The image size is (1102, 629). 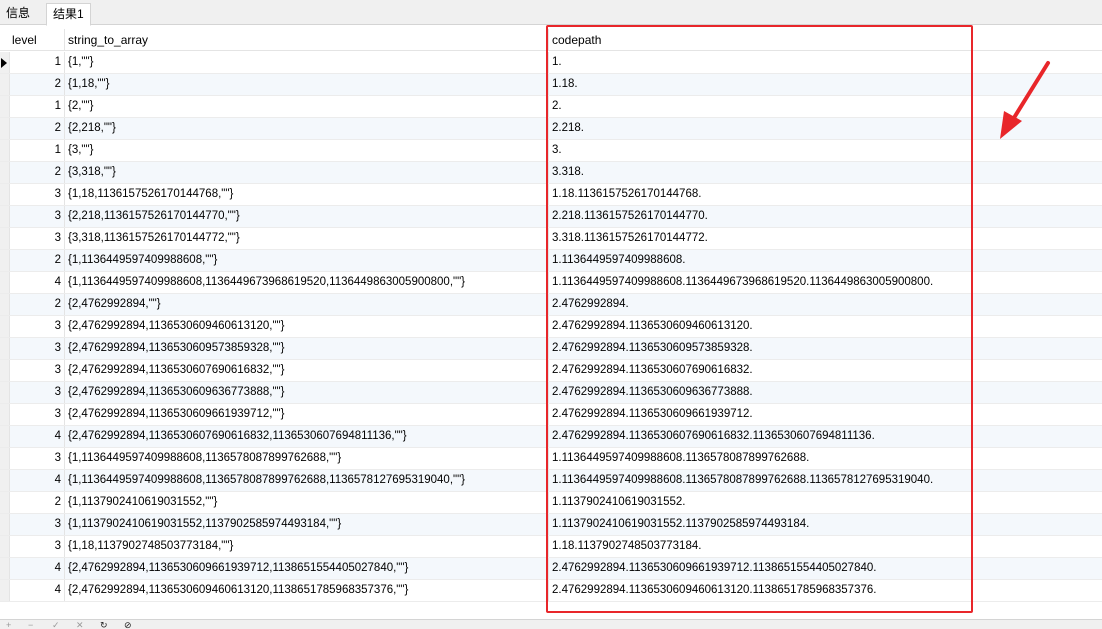 I want to click on cell-codepath: 1., so click(x=825, y=62).